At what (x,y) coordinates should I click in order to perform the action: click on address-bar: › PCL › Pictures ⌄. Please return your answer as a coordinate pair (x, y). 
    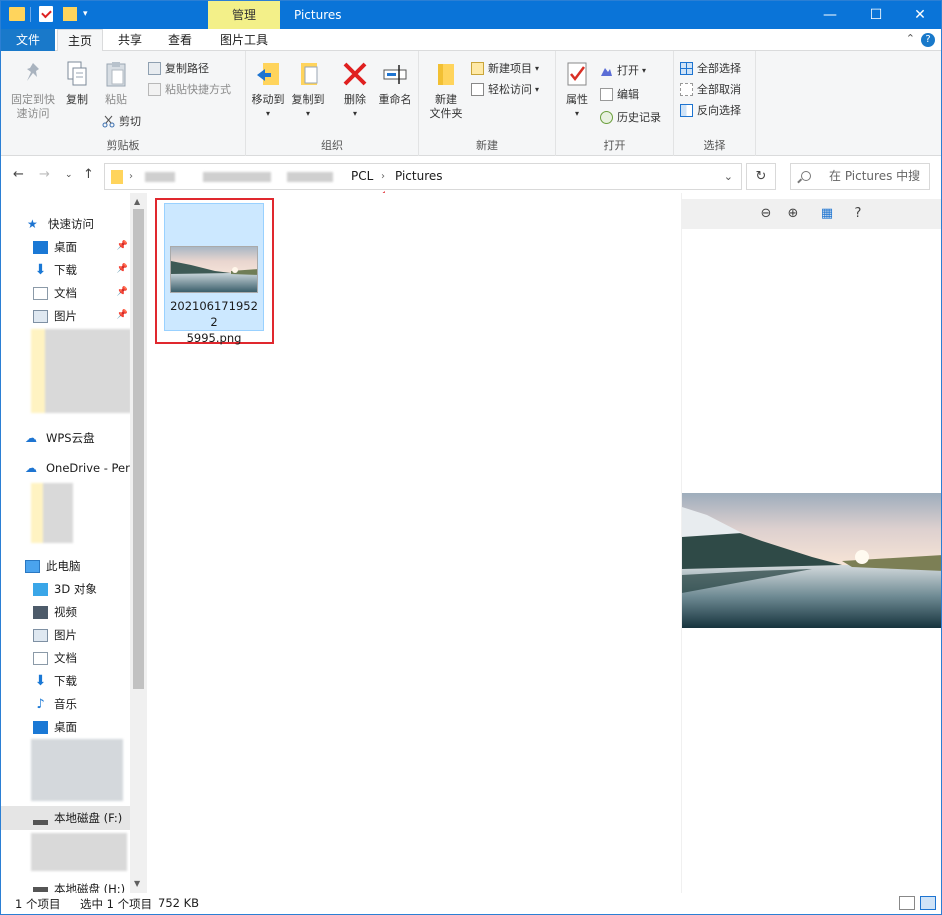
    Looking at the image, I should click on (423, 176).